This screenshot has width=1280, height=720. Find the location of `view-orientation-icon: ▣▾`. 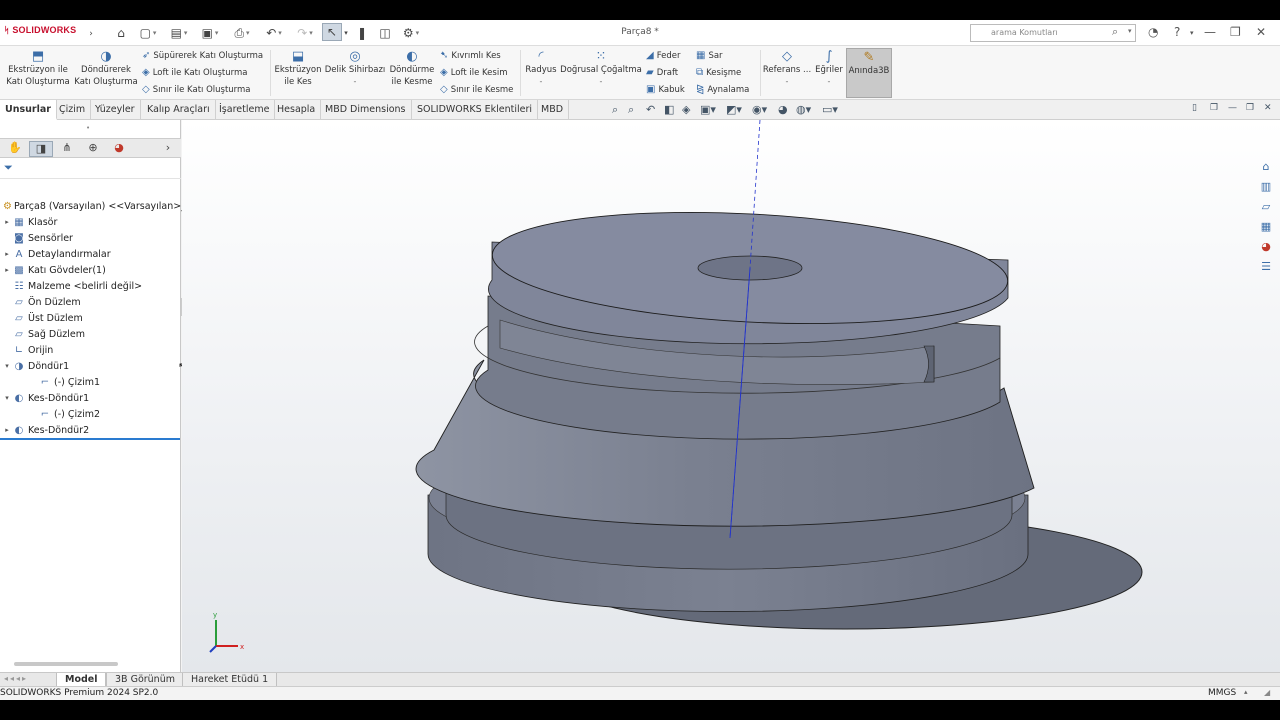

view-orientation-icon: ▣▾ is located at coordinates (708, 109).